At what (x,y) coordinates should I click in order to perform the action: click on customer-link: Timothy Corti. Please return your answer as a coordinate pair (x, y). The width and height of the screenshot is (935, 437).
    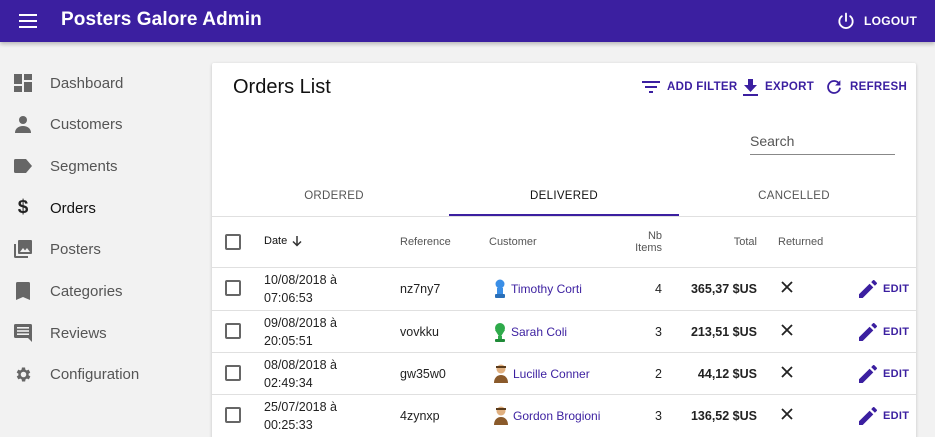
    Looking at the image, I should click on (537, 289).